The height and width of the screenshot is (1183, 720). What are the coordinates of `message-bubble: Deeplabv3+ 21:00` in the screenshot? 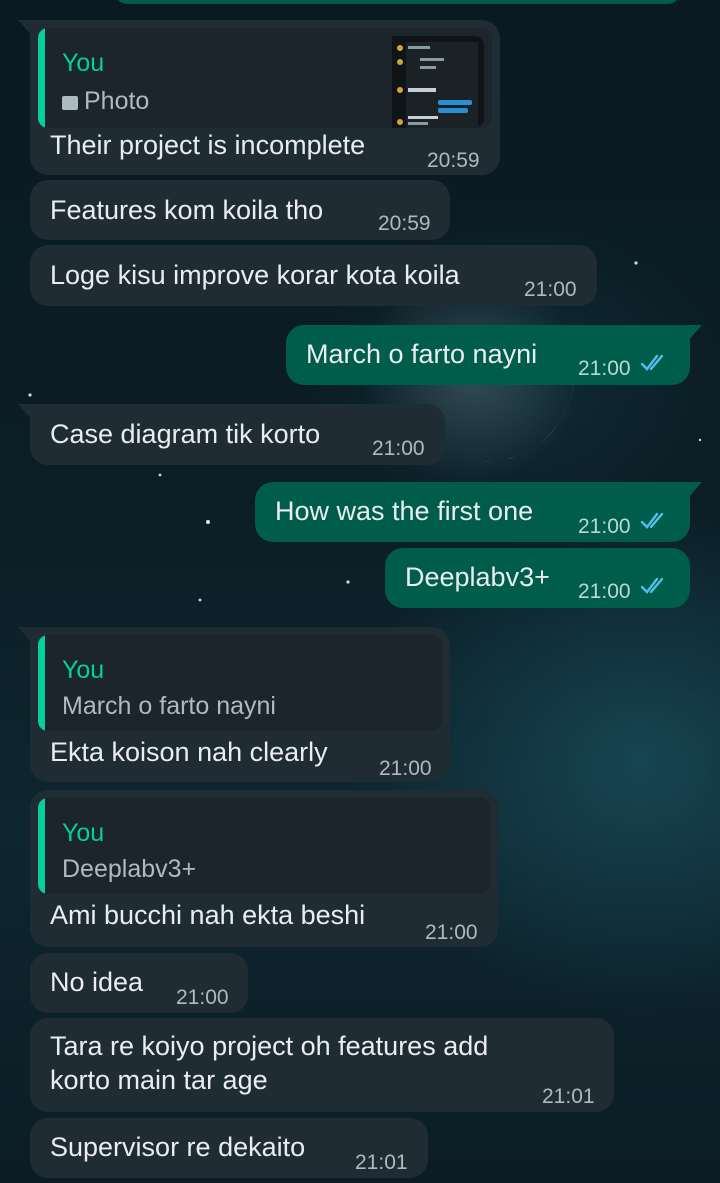 It's located at (537, 578).